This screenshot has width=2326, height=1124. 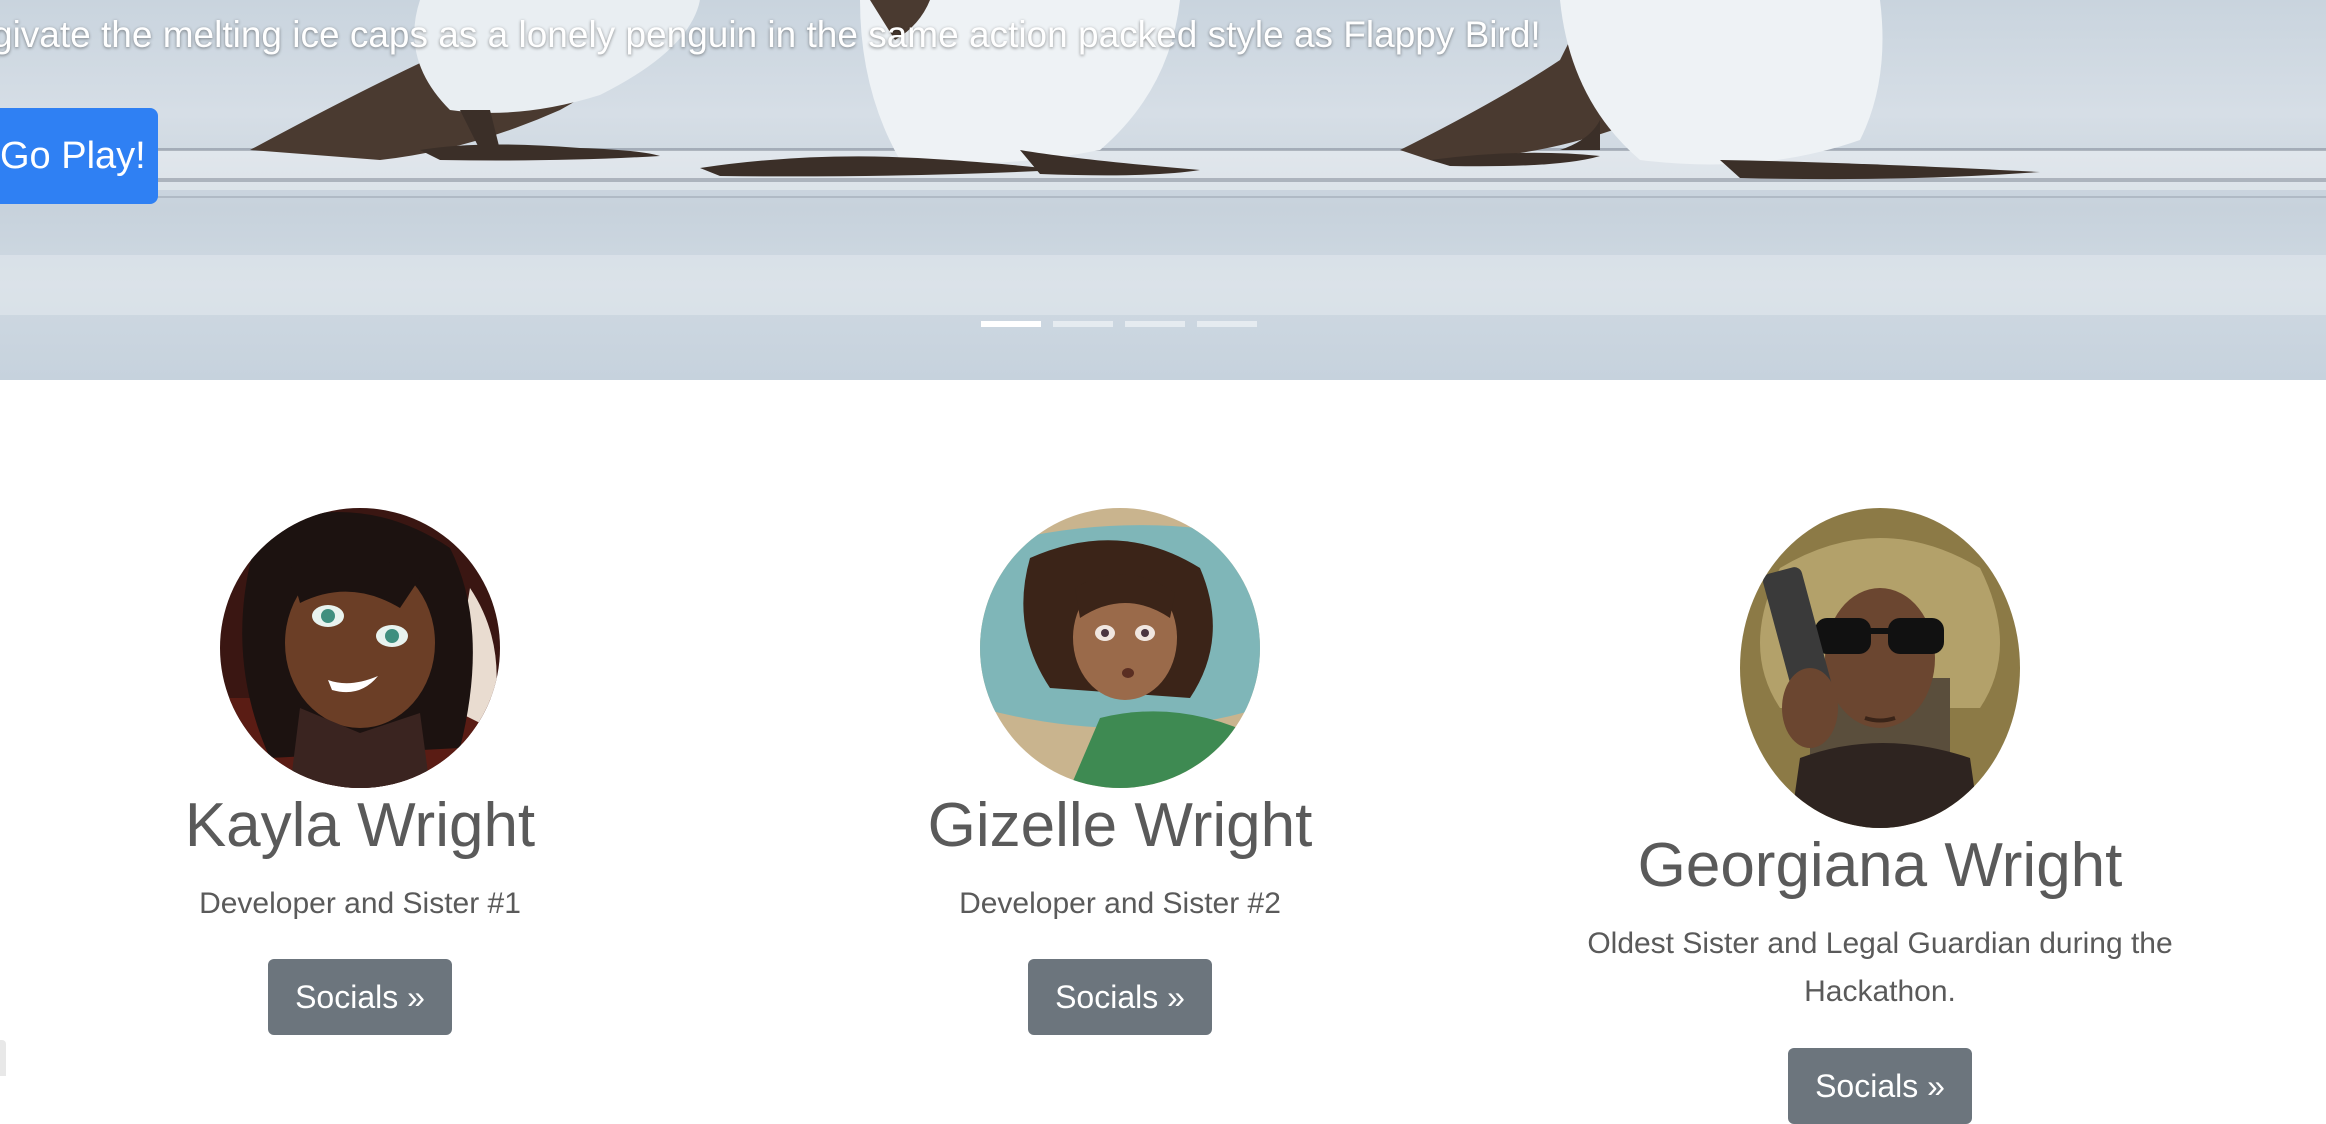 What do you see at coordinates (1120, 903) in the screenshot?
I see `member-role: Developer and Sister #2` at bounding box center [1120, 903].